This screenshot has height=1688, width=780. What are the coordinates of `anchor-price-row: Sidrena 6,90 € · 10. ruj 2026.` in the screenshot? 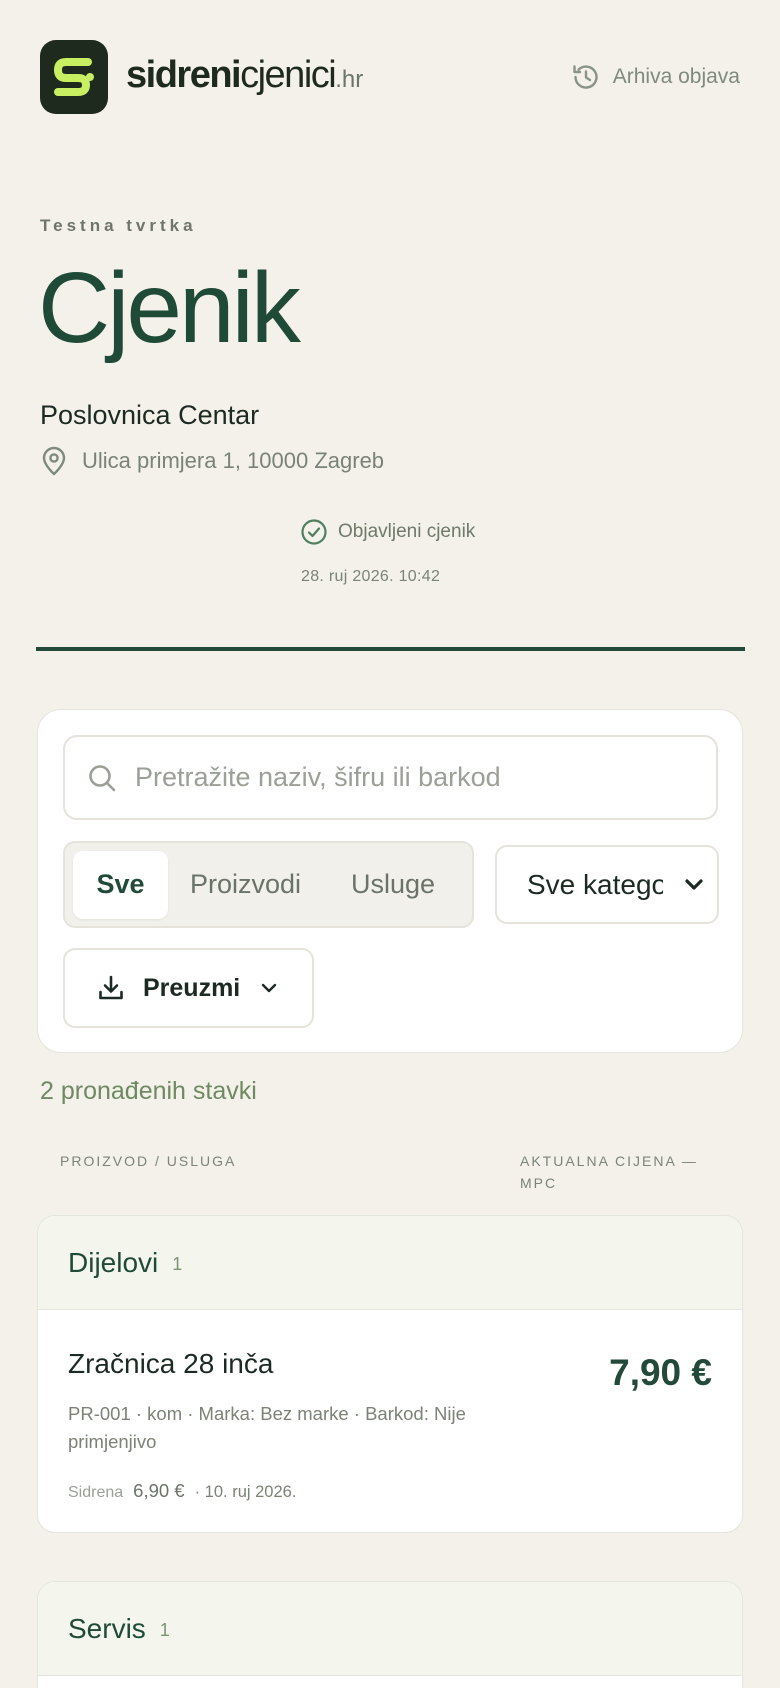 It's located at (182, 1491).